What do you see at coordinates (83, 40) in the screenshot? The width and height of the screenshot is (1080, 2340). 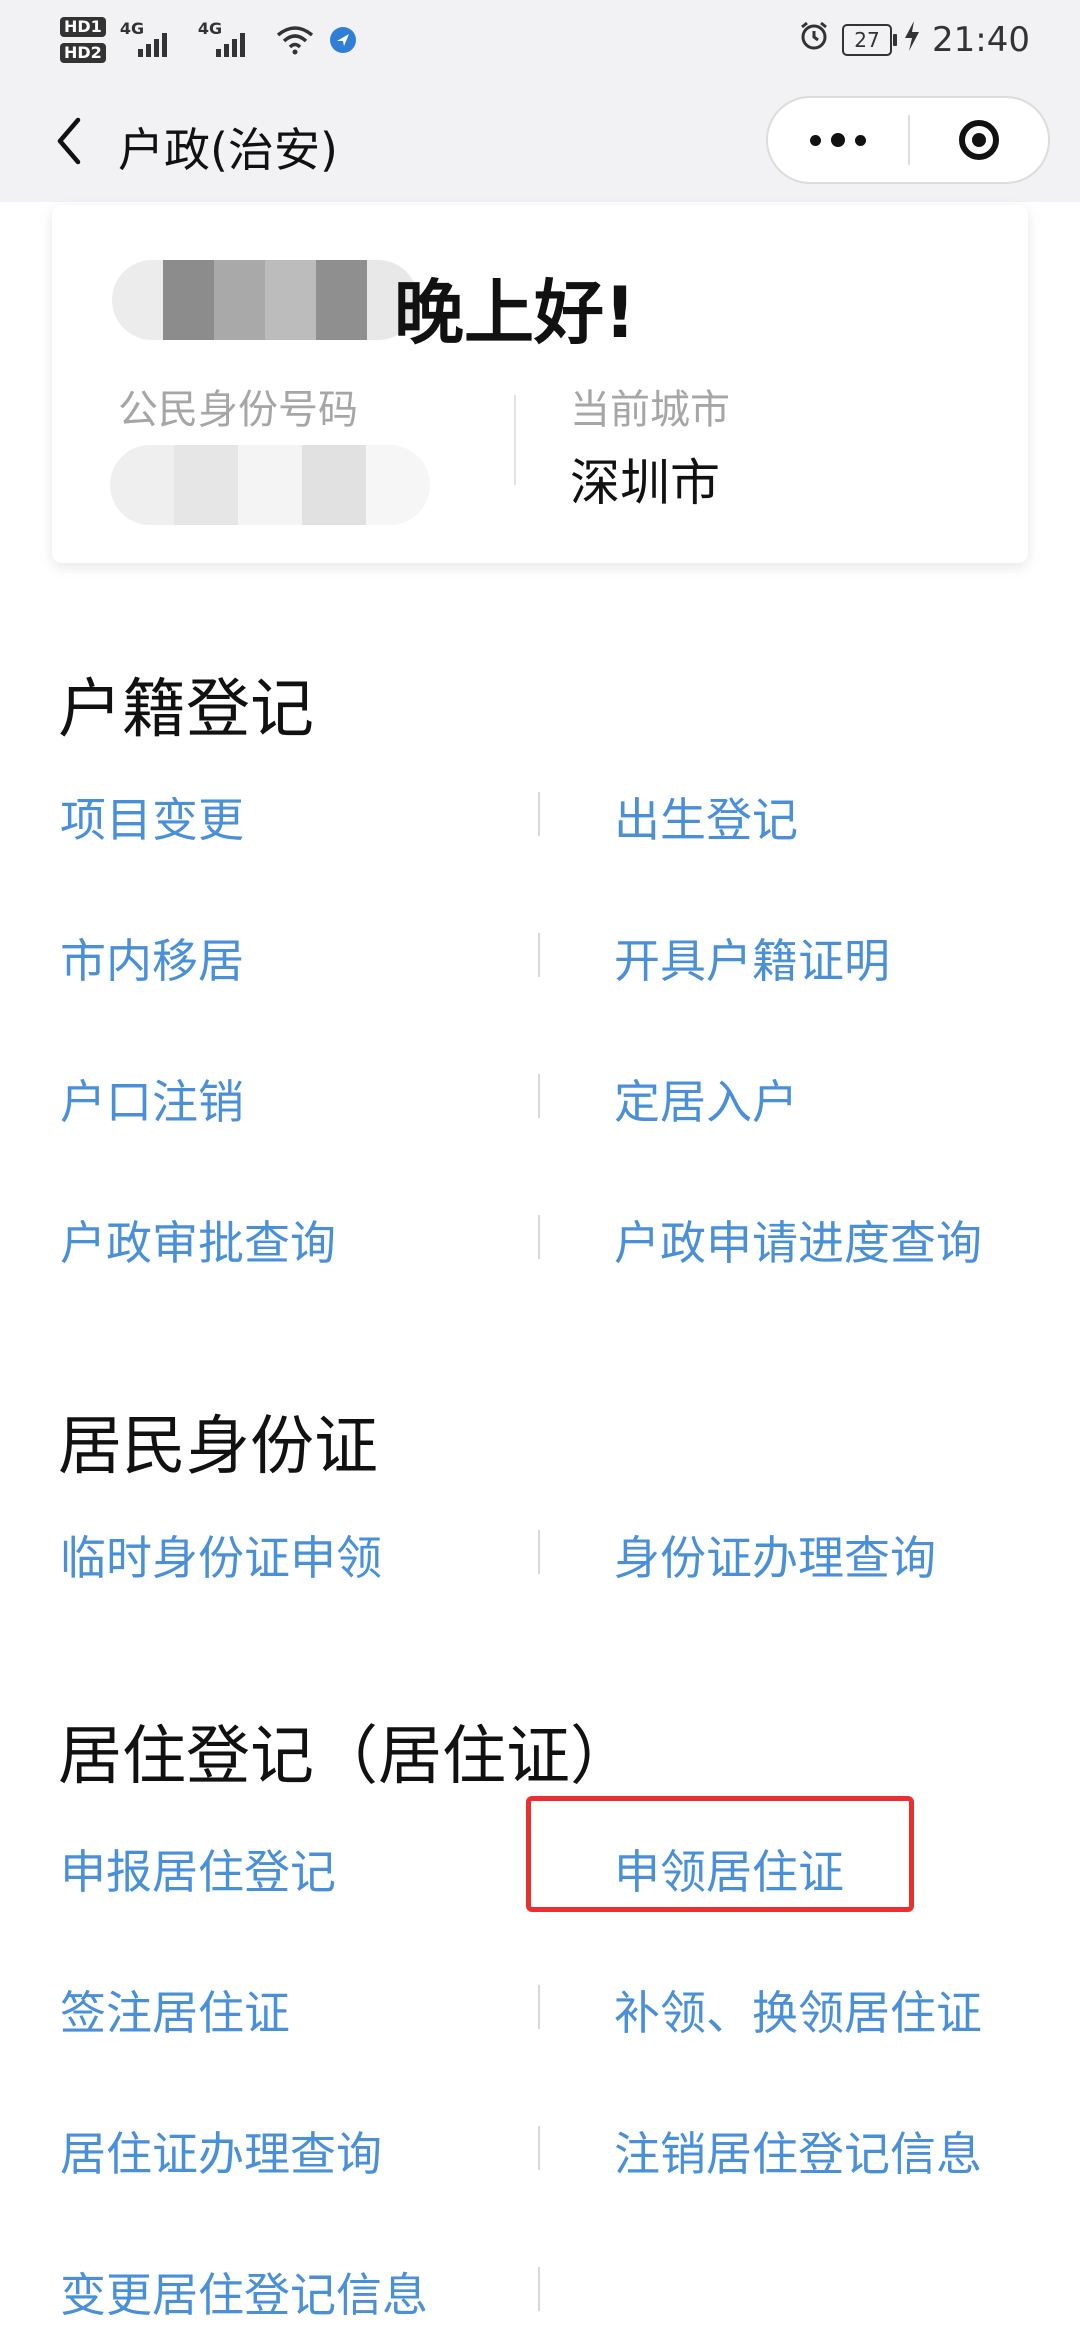 I see `hd-indicators: HD1 HD2` at bounding box center [83, 40].